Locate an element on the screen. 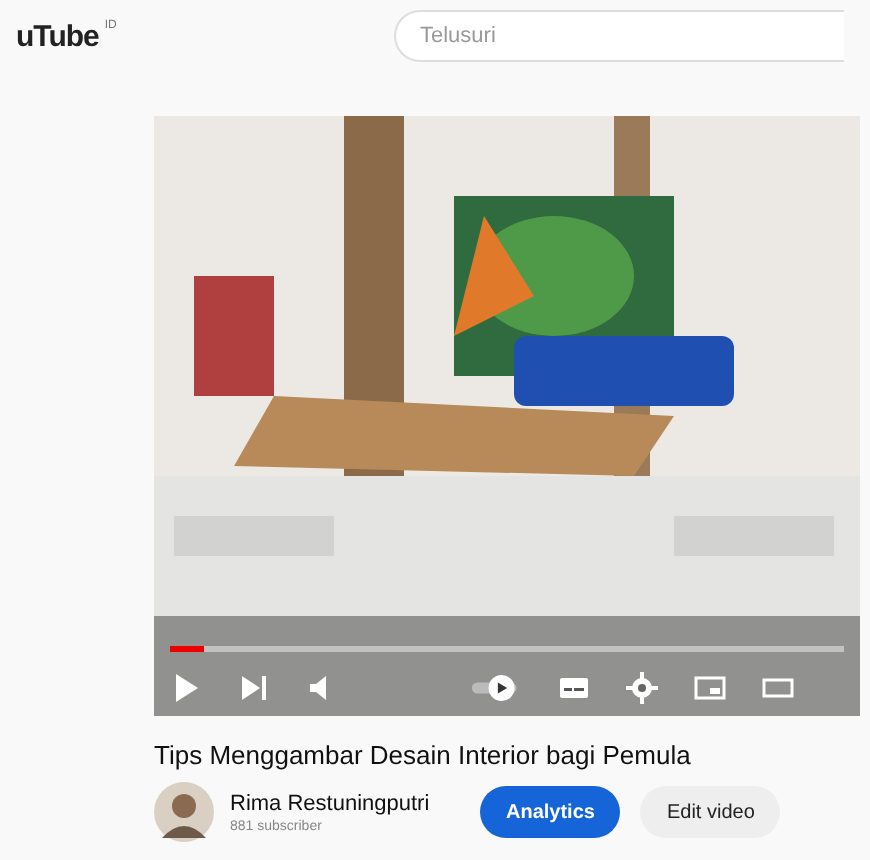  analytics-button: Analytics is located at coordinates (550, 812).